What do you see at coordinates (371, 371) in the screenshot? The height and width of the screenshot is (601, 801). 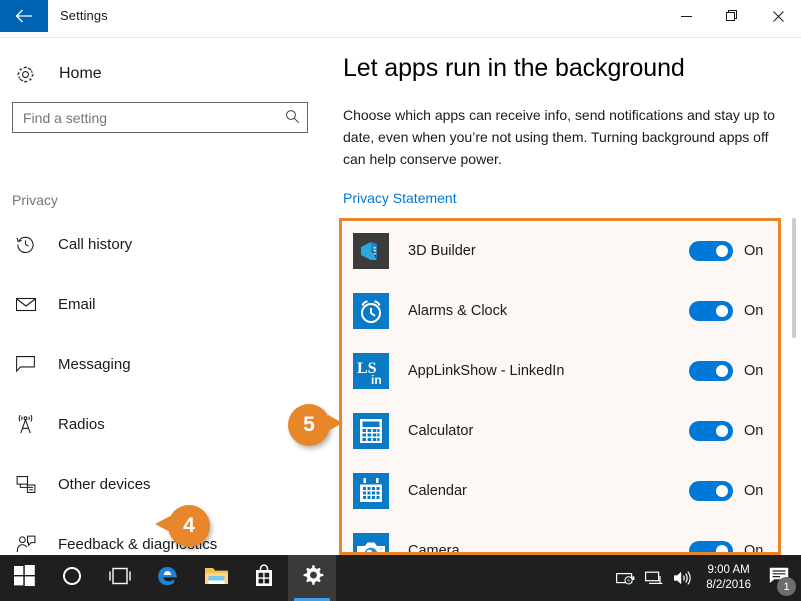 I see `linkedin-icon: LS in` at bounding box center [371, 371].